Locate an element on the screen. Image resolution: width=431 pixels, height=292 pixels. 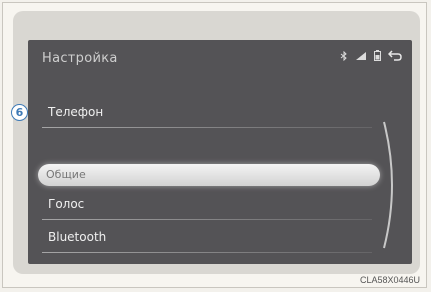
signal-icon is located at coordinates (361, 56).